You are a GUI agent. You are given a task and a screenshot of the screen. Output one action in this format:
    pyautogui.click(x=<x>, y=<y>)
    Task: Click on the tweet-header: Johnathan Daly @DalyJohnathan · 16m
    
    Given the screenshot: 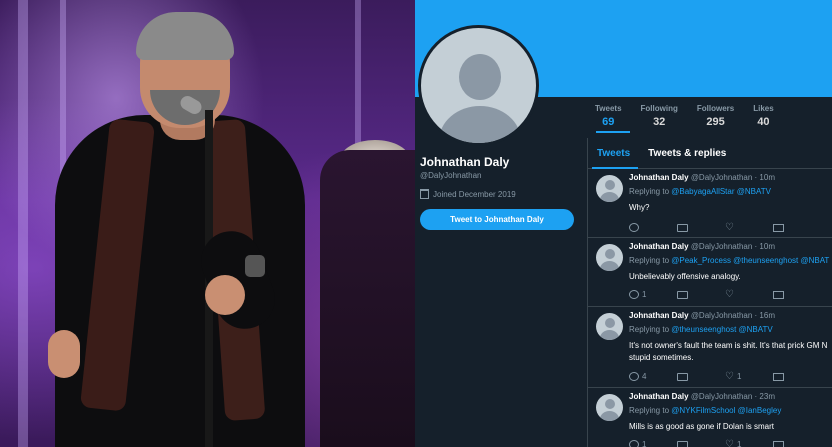 What is the action you would take?
    pyautogui.click(x=702, y=315)
    